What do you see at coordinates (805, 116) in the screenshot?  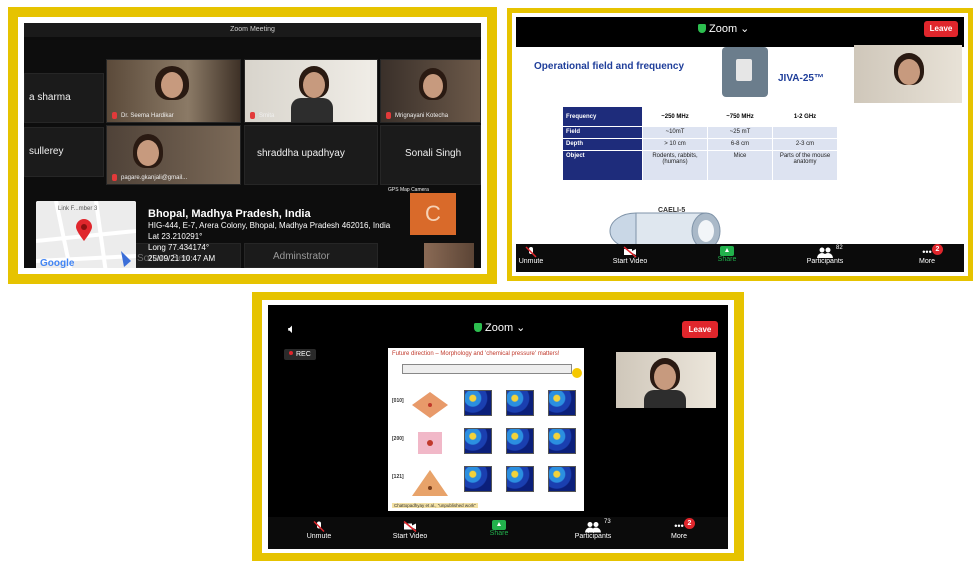 I see `table-header-cell: 1-2 GHz` at bounding box center [805, 116].